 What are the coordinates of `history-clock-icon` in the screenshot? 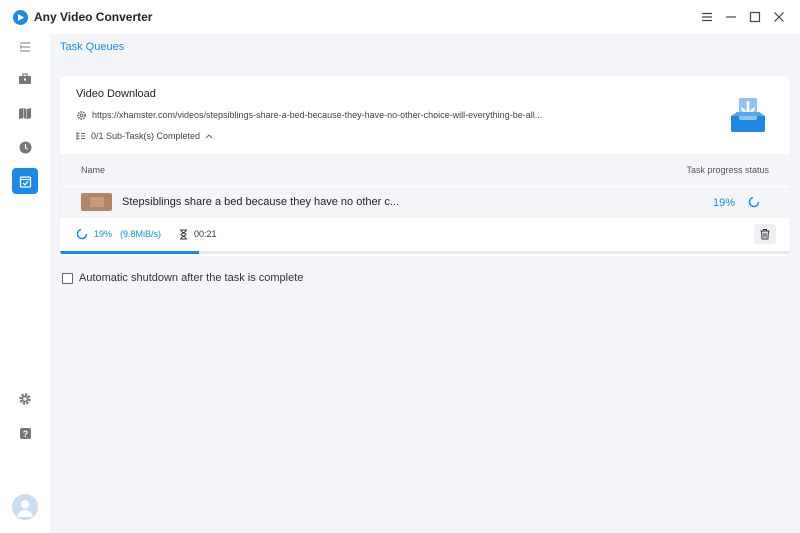 It's located at (25, 147).